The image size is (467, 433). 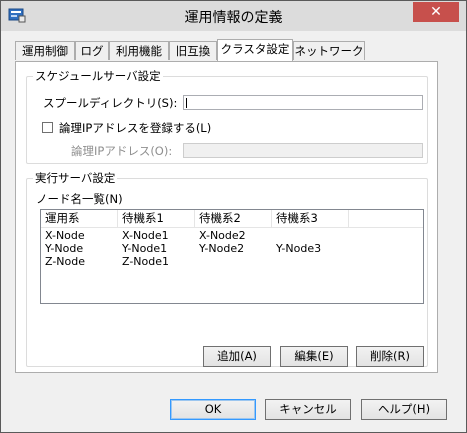 I want to click on help-button: ヘルプ(H), so click(x=404, y=409).